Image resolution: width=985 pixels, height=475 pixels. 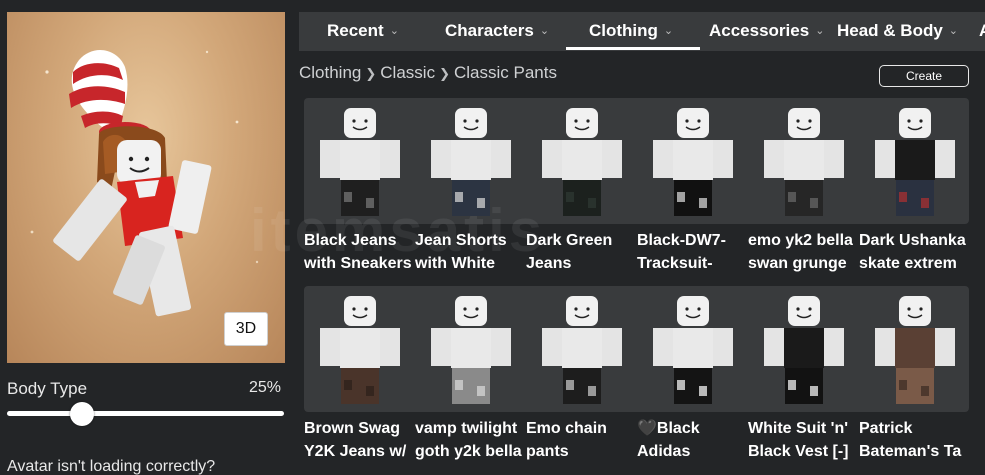 I want to click on tab-clothing: Clothing ⌄, so click(x=631, y=31).